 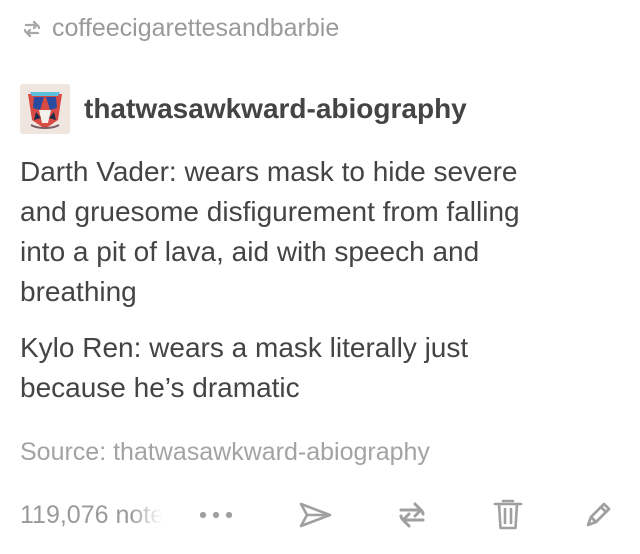 I want to click on delete-icon, so click(x=508, y=515).